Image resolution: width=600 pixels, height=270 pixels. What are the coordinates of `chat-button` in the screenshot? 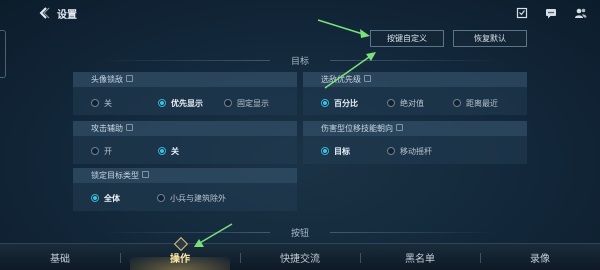 It's located at (551, 13).